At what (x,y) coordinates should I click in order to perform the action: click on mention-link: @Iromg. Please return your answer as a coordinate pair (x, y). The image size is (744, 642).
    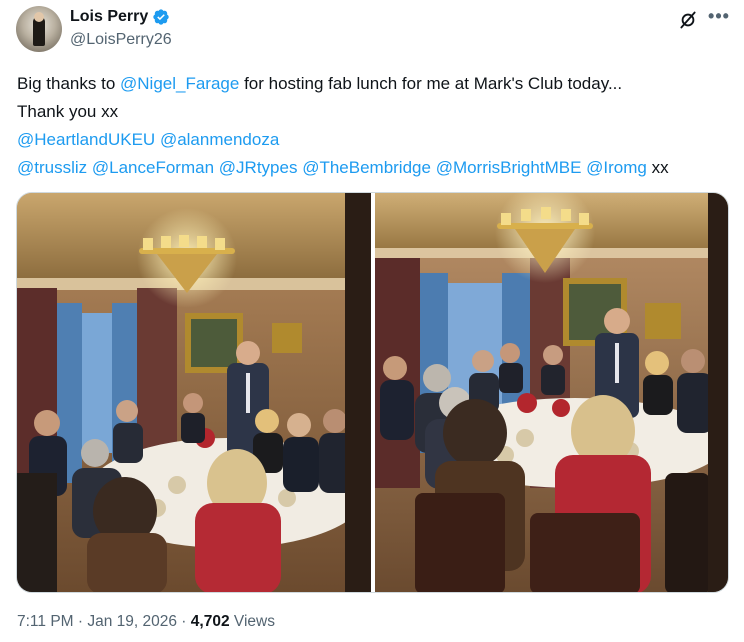
    Looking at the image, I should click on (616, 167).